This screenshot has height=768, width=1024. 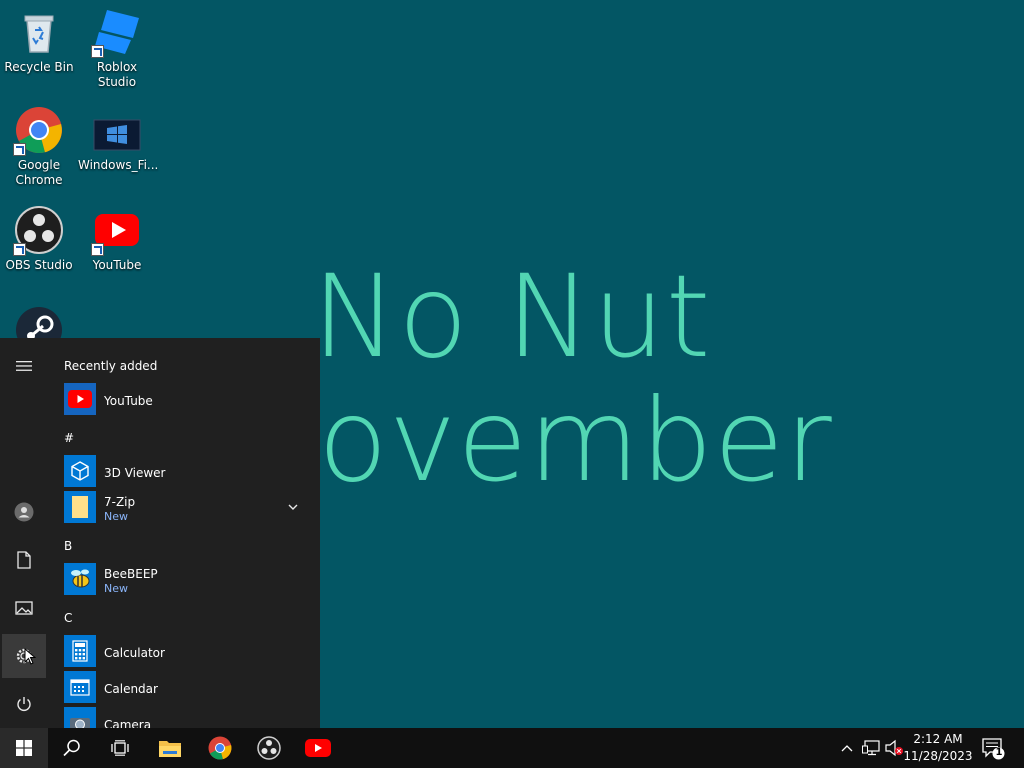 I want to click on app-item-7-zip: 7-Zip New, so click(x=184, y=507).